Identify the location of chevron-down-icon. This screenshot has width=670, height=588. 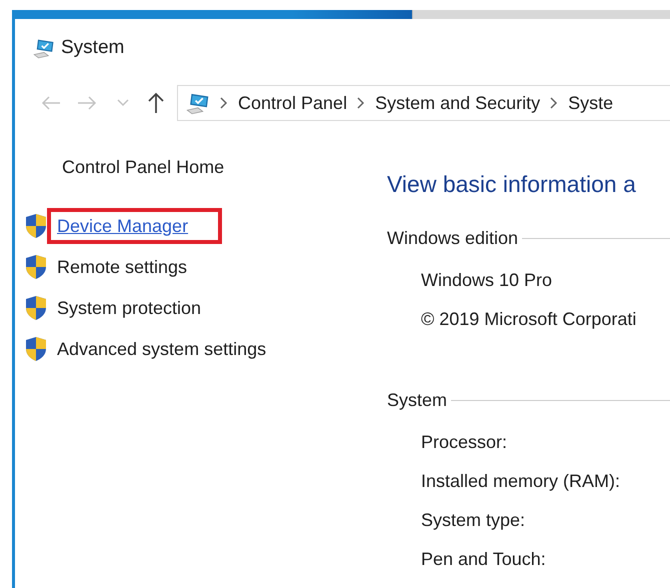
(123, 103).